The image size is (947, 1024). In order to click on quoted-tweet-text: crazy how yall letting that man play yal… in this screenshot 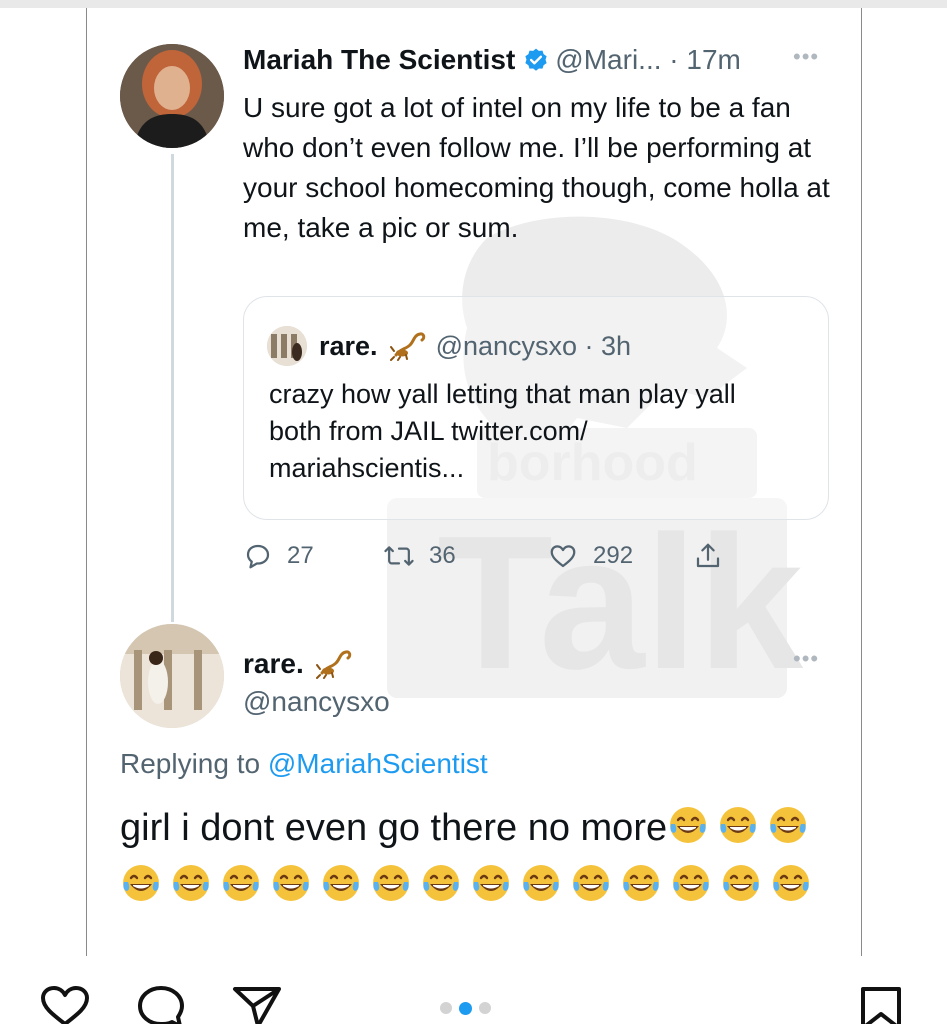, I will do `click(502, 431)`.